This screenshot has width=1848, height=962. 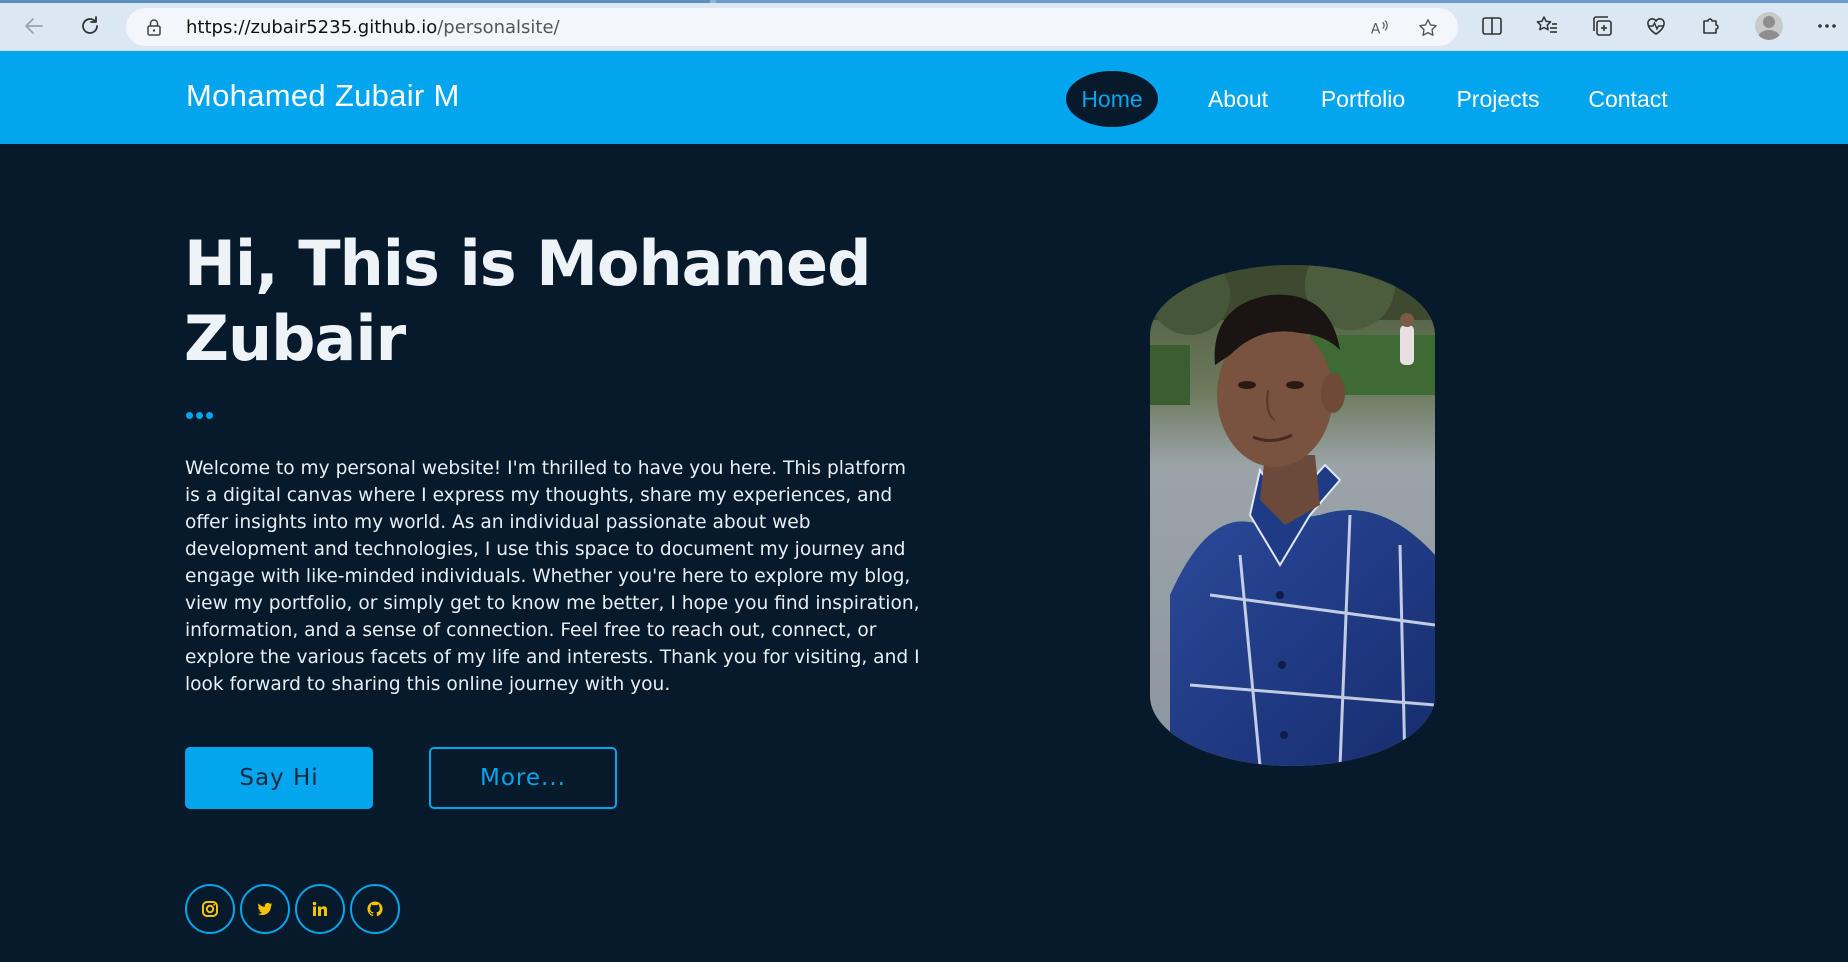 What do you see at coordinates (1376, 30) in the screenshot?
I see `svg-text: A` at bounding box center [1376, 30].